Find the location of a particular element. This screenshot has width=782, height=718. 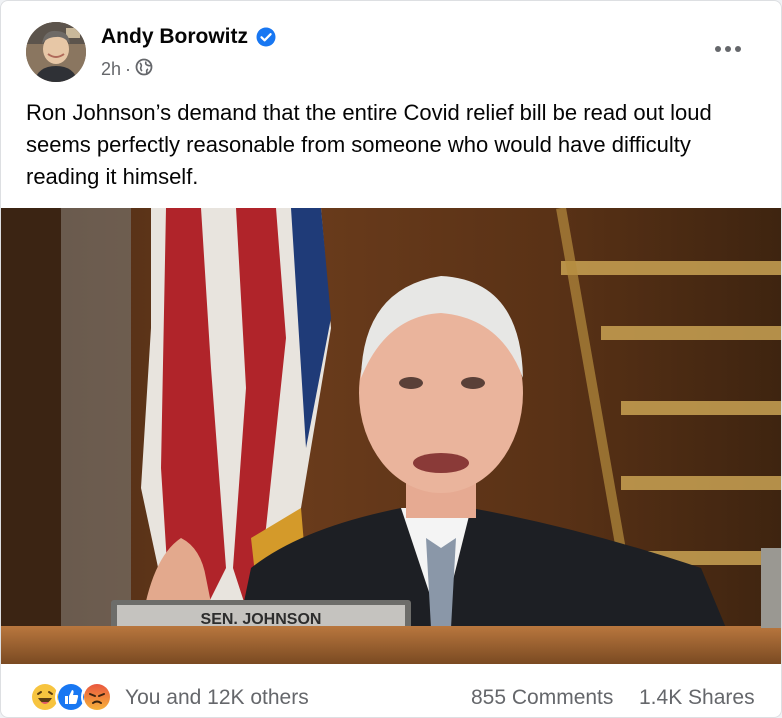

author-line: Andy Borowitz is located at coordinates (188, 37).